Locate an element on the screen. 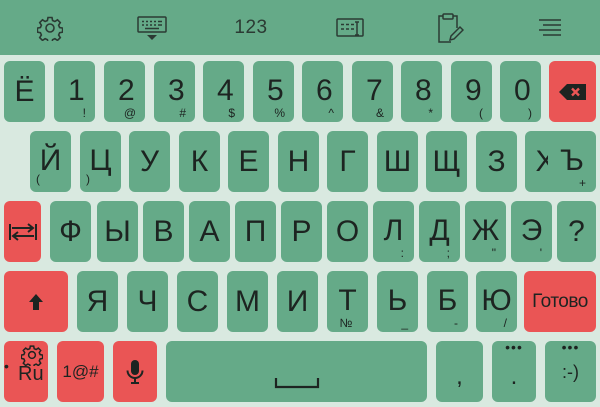 This screenshot has width=600, height=407. key-а: А is located at coordinates (209, 231).